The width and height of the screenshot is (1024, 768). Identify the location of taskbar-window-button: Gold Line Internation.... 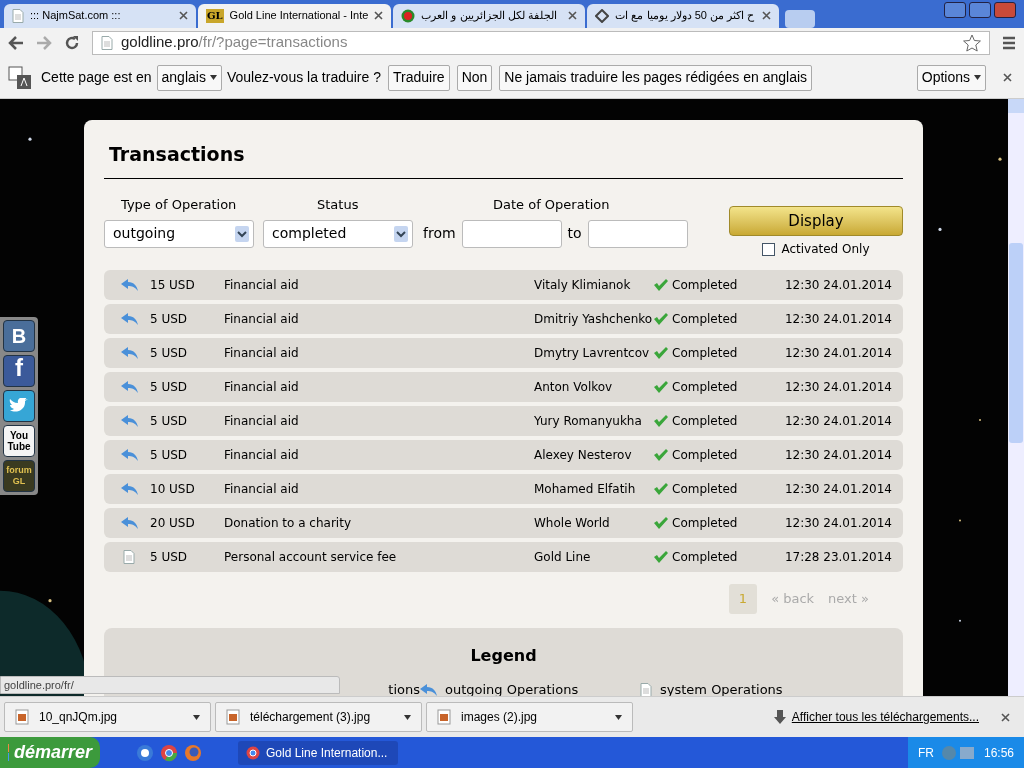
(318, 752).